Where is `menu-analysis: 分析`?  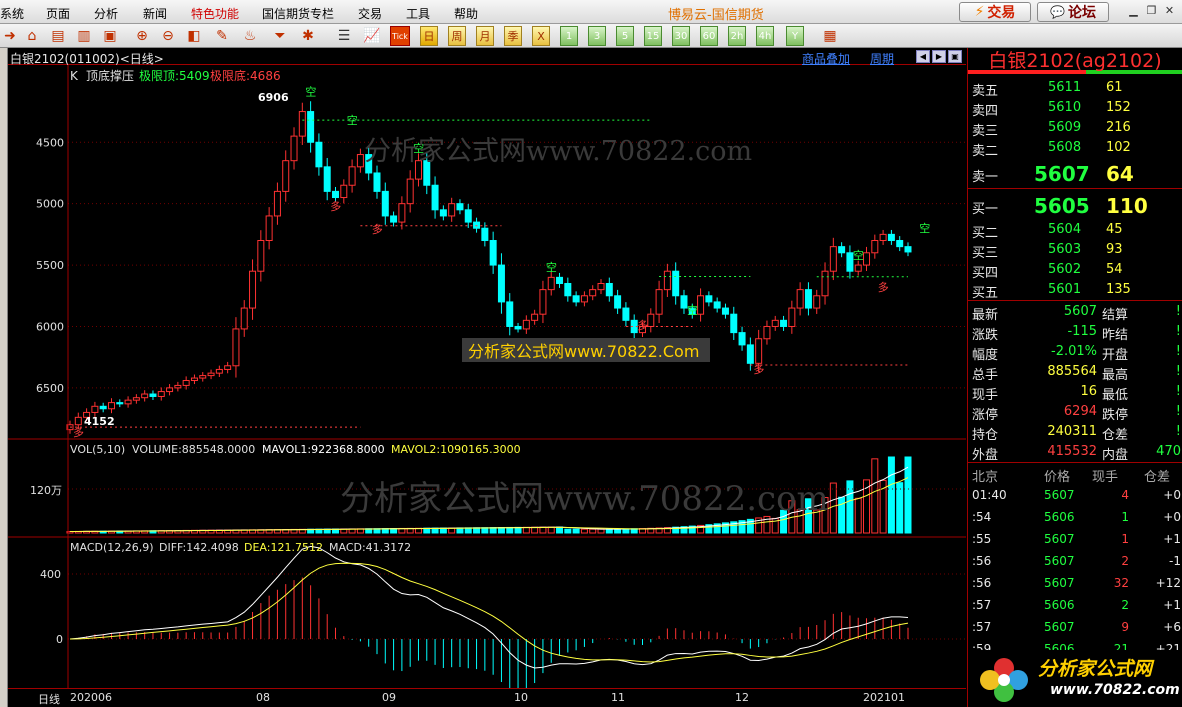 menu-analysis: 分析 is located at coordinates (106, 13).